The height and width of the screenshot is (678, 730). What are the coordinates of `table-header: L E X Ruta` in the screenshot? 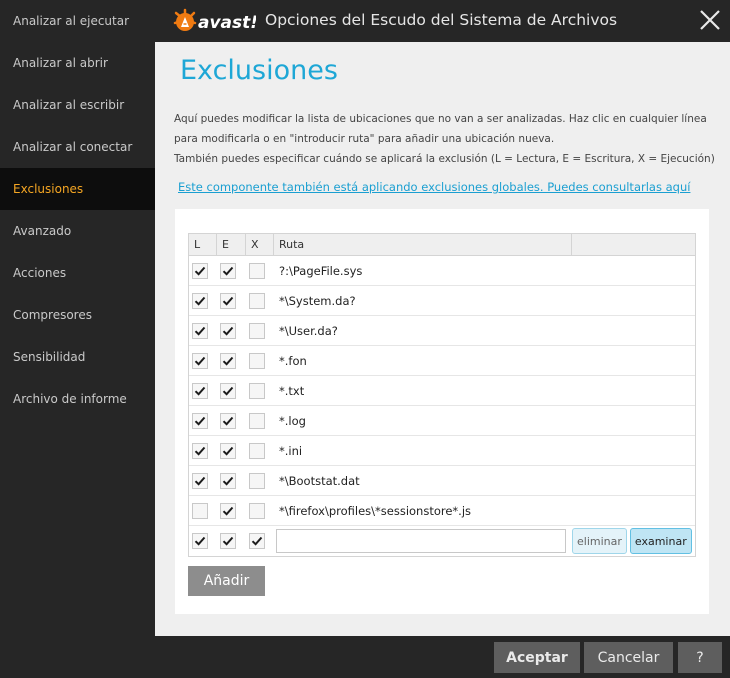 It's located at (442, 245).